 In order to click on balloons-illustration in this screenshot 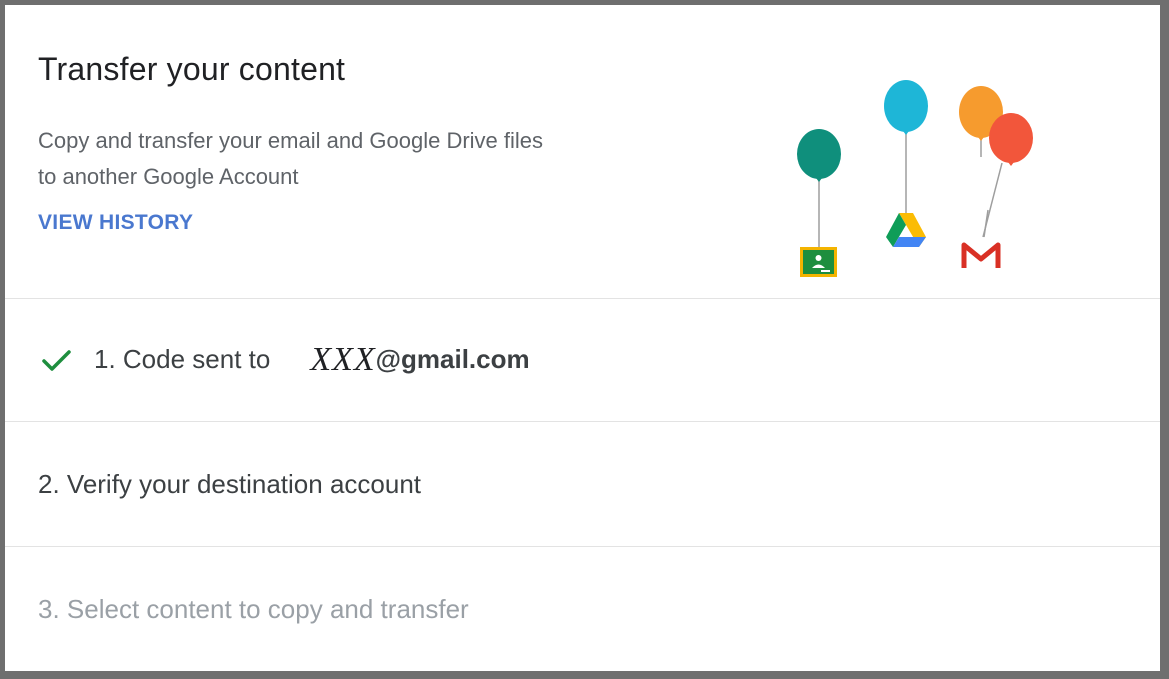, I will do `click(915, 178)`.